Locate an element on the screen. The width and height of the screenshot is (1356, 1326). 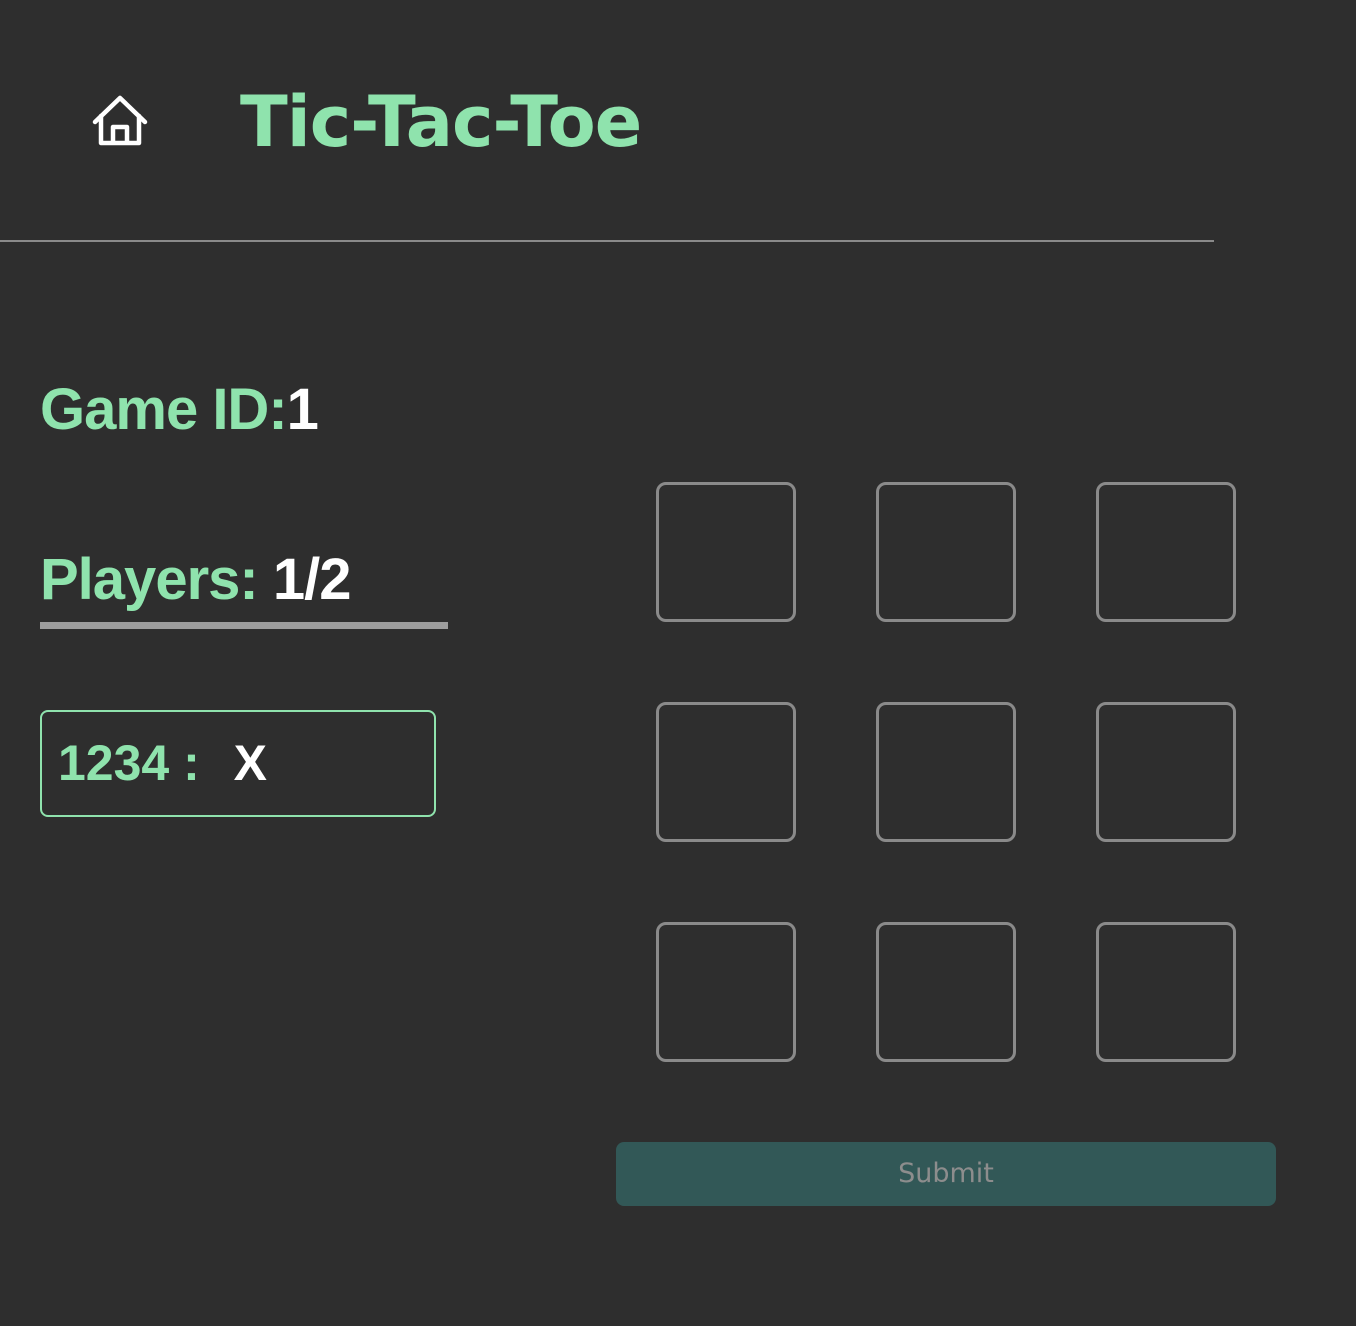
home-icon is located at coordinates (120, 120).